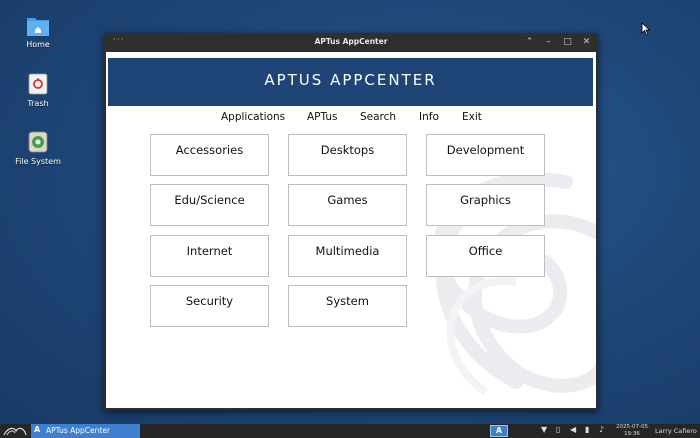  What do you see at coordinates (646, 29) in the screenshot?
I see `mouse-cursor-icon` at bounding box center [646, 29].